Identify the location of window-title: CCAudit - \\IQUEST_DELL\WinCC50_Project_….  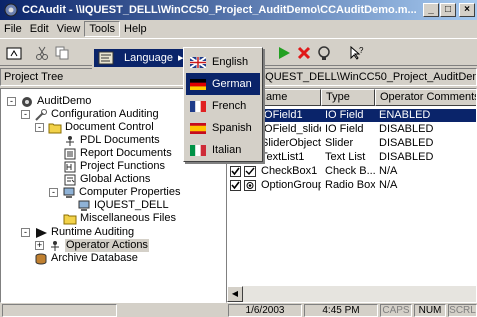
(219, 10).